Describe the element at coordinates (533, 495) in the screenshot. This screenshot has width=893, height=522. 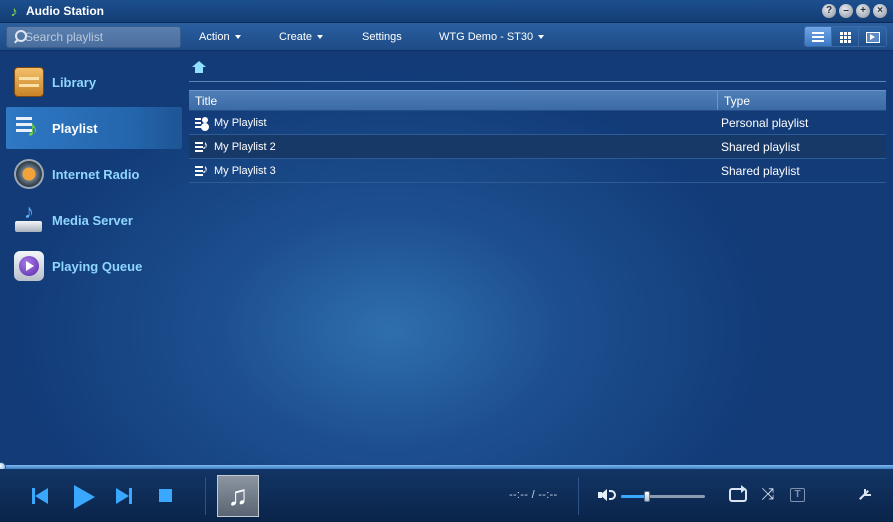
I see `time-display: --:-- / --:--` at that location.